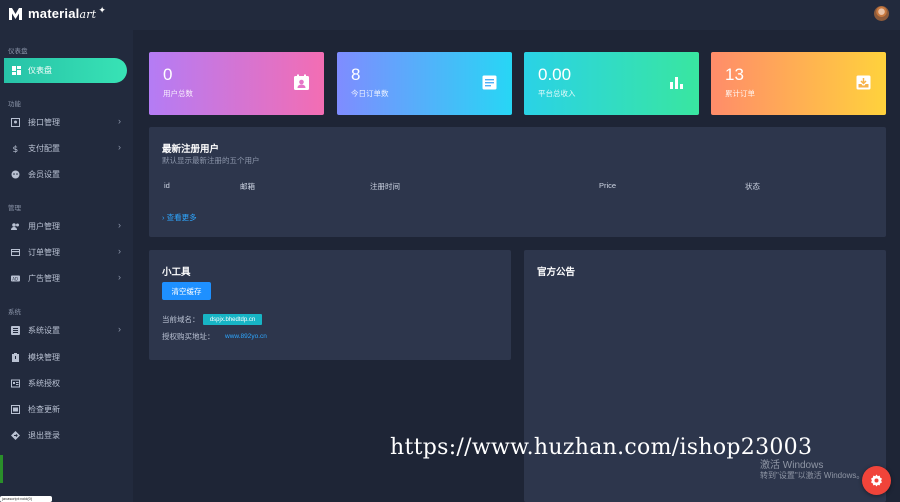 The width and height of the screenshot is (900, 502). Describe the element at coordinates (44, 383) in the screenshot. I see `sidebar-item-label: 系统授权` at that location.